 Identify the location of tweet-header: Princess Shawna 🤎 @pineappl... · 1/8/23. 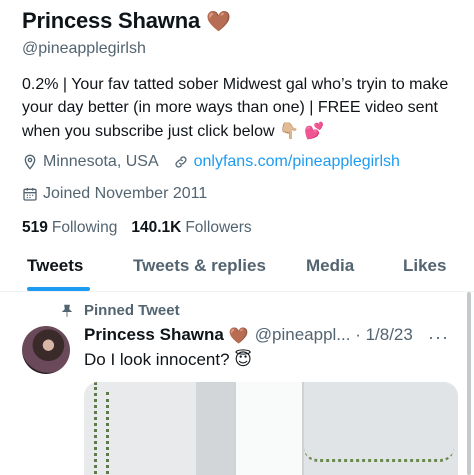
(248, 335).